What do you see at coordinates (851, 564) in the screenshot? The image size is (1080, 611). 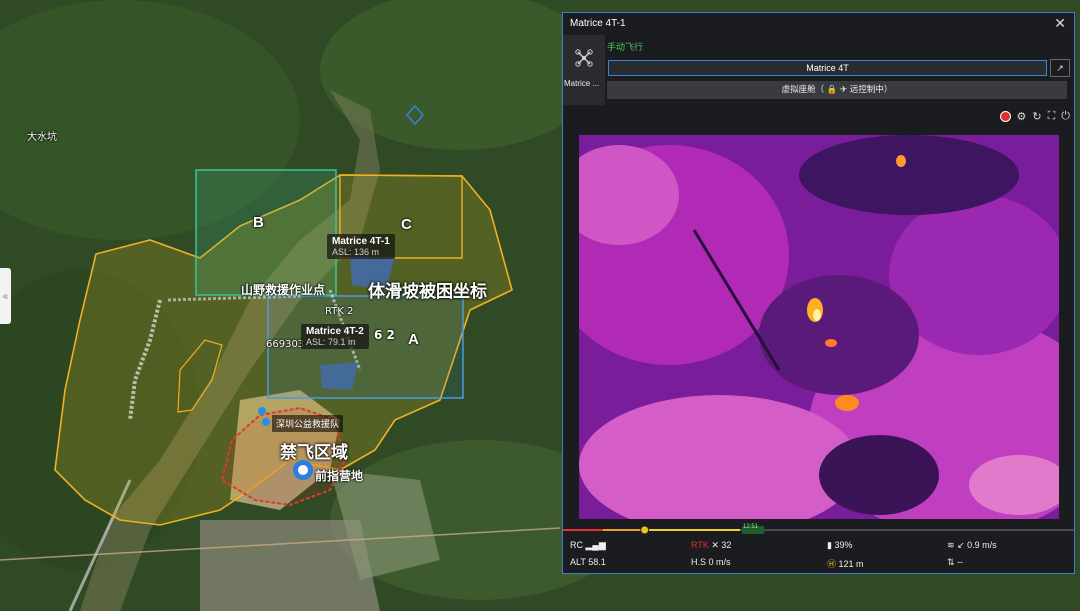 I see `home-distance-value: 121 m` at bounding box center [851, 564].